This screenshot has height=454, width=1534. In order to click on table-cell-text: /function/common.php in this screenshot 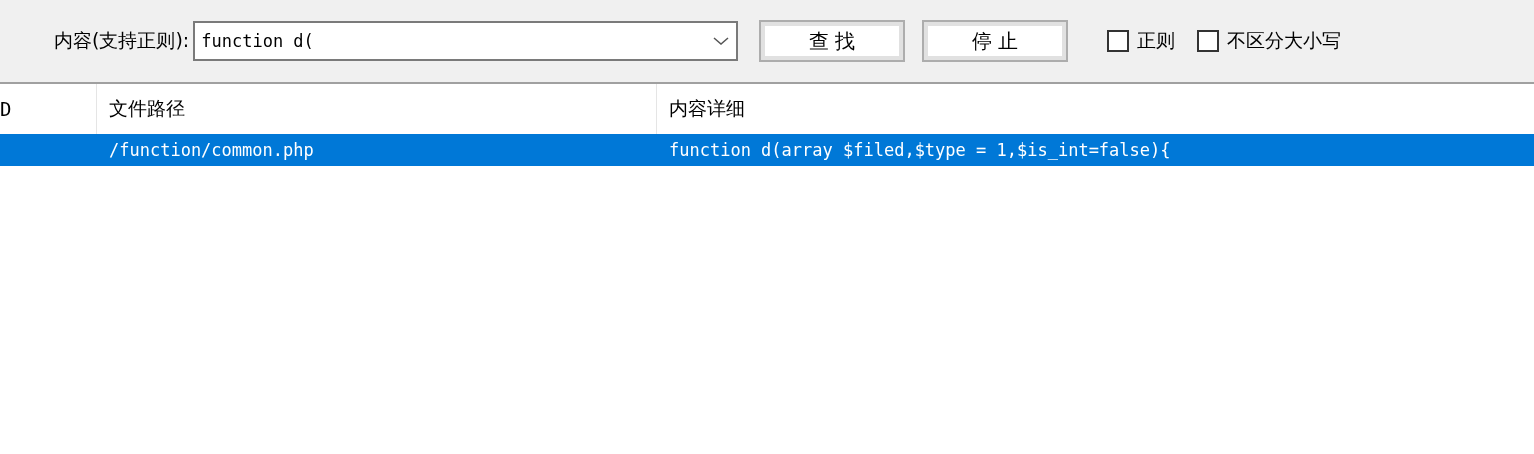, I will do `click(211, 150)`.